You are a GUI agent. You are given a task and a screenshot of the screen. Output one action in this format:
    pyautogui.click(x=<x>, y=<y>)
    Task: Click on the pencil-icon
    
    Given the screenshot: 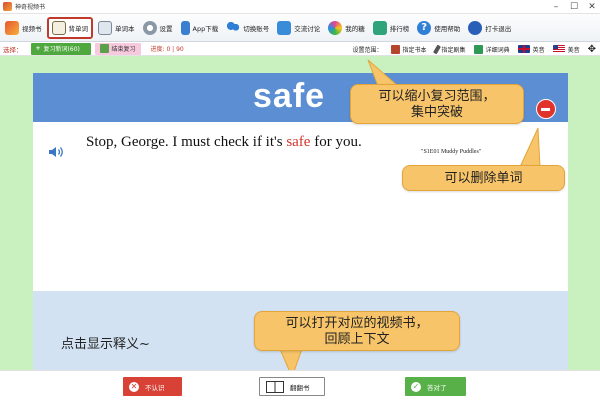 What is the action you would take?
    pyautogui.click(x=436, y=49)
    